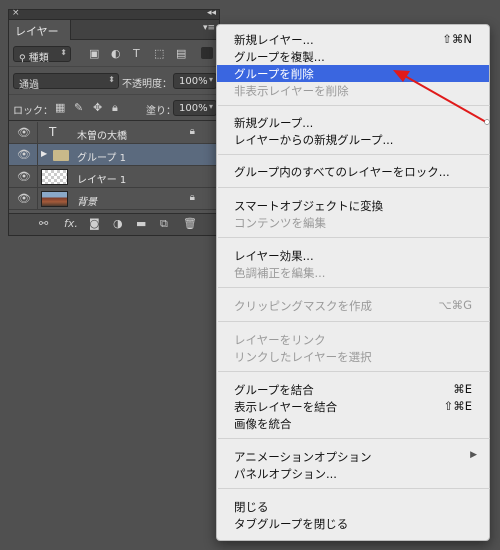  I want to click on annotation-arrow-icon, so click(441, 97).